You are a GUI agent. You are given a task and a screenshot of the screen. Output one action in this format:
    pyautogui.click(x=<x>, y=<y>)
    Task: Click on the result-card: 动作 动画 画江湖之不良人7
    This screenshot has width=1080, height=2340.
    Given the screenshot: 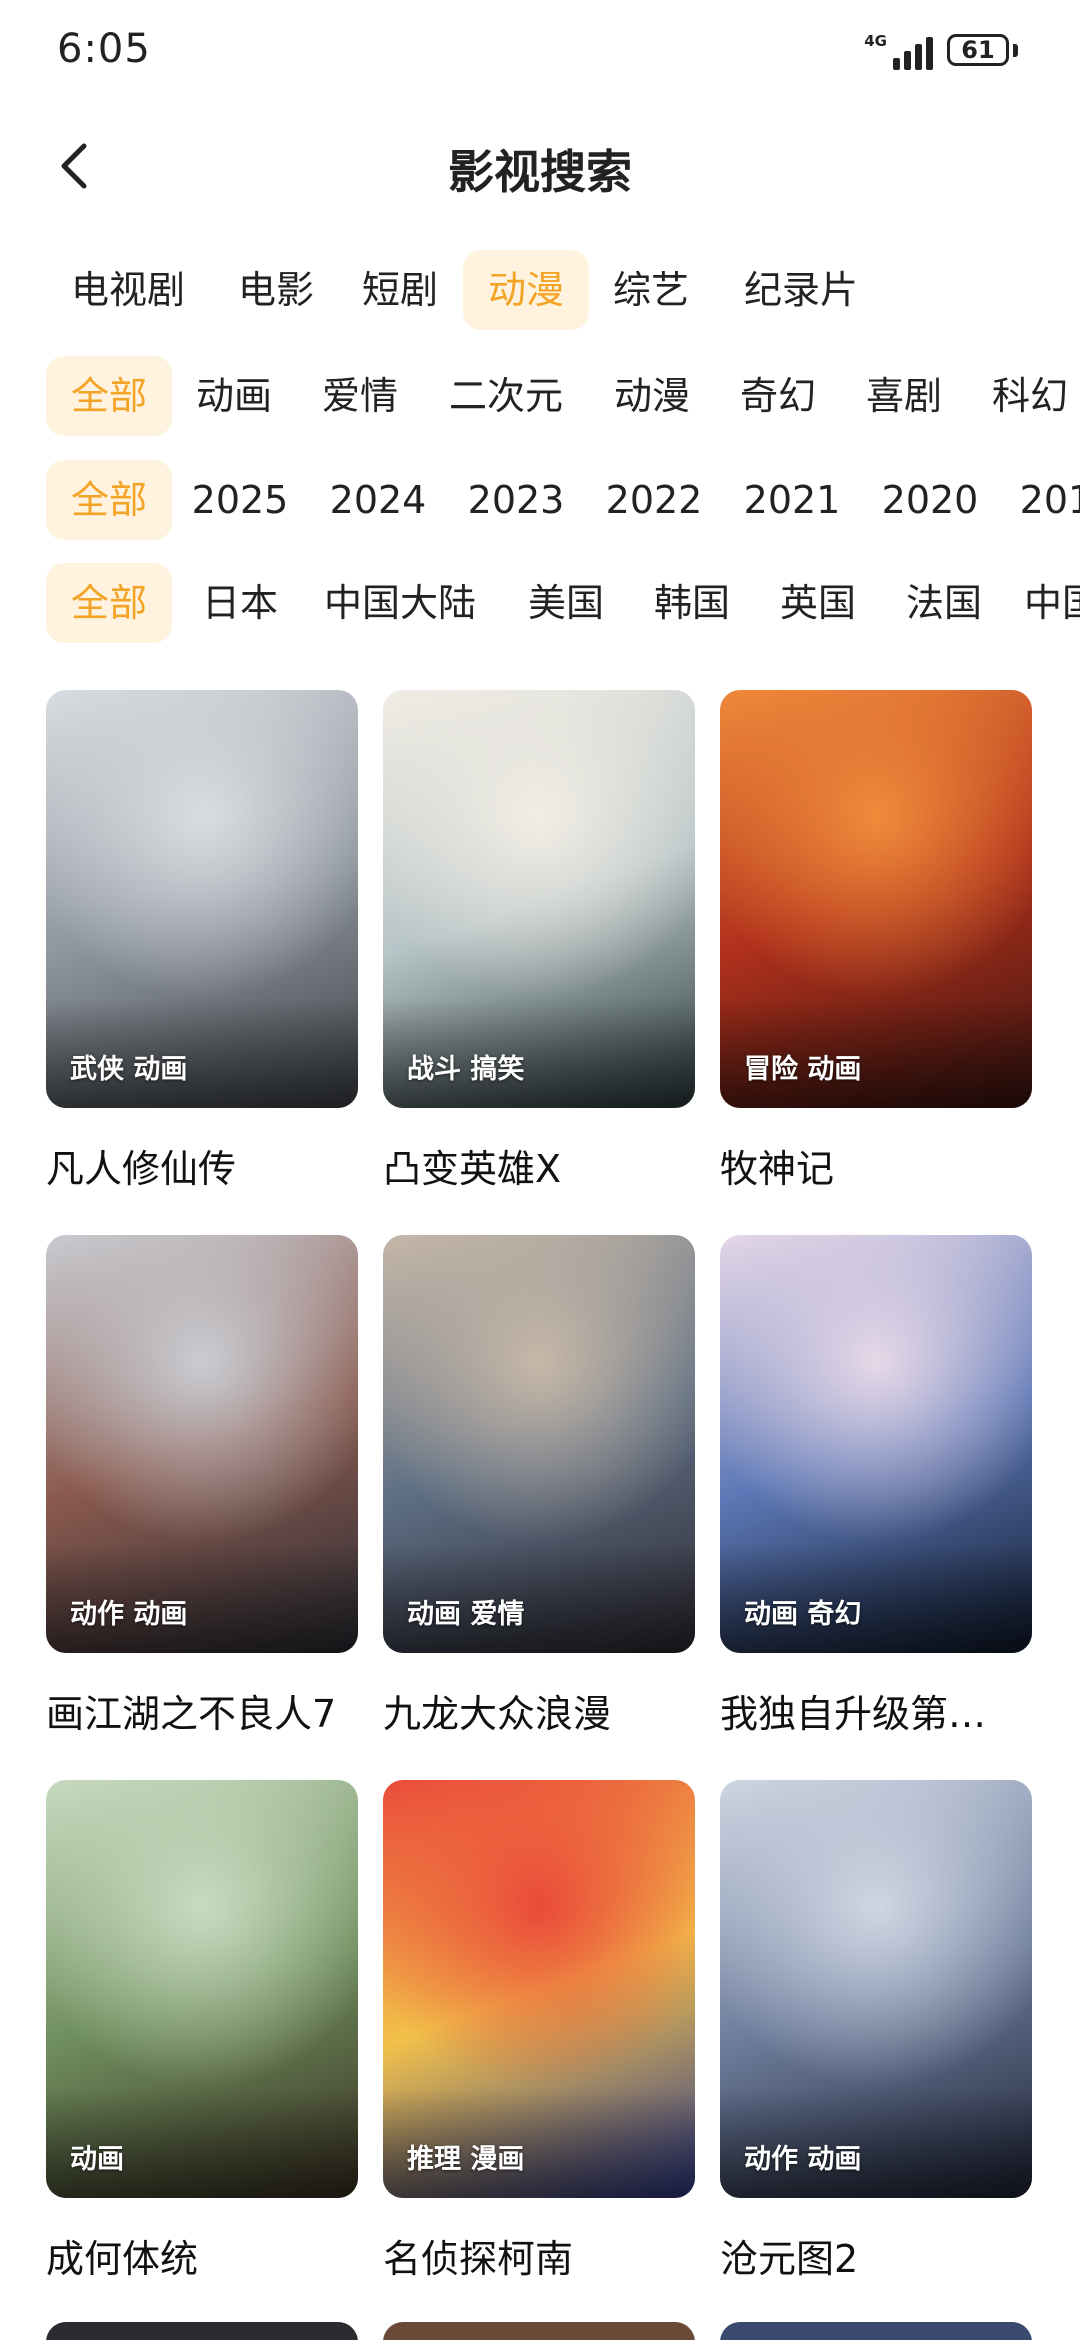 What is the action you would take?
    pyautogui.click(x=202, y=1486)
    